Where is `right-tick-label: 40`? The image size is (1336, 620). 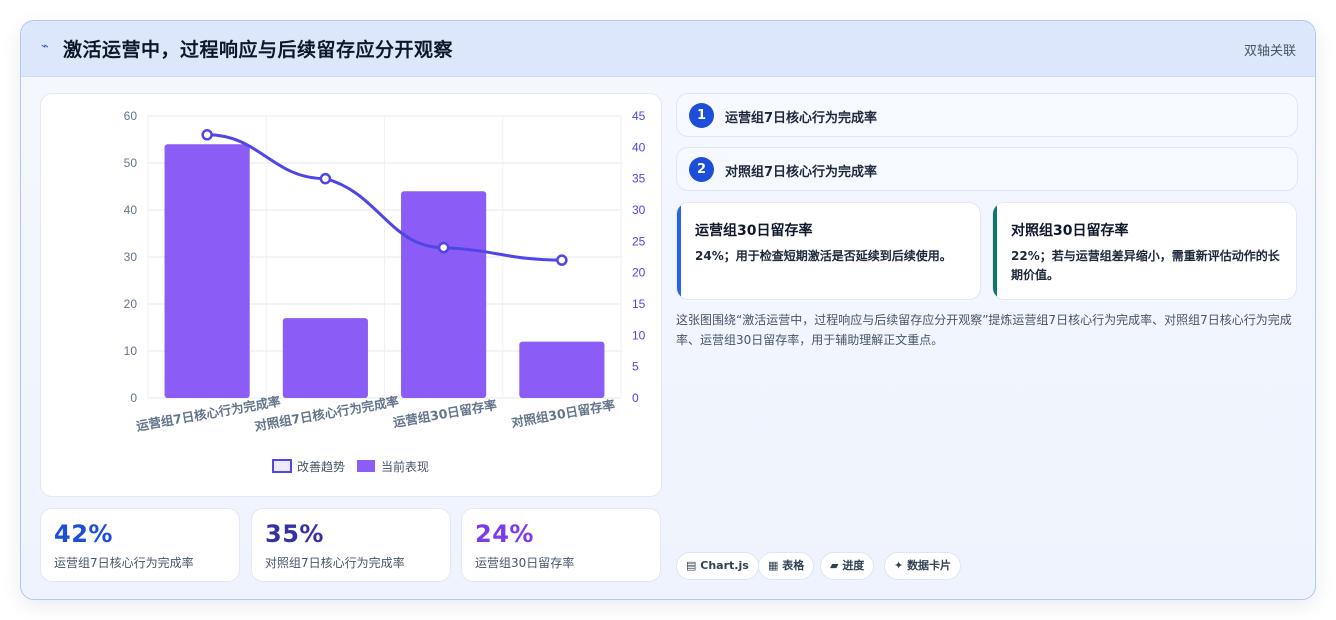
right-tick-label: 40 is located at coordinates (639, 147).